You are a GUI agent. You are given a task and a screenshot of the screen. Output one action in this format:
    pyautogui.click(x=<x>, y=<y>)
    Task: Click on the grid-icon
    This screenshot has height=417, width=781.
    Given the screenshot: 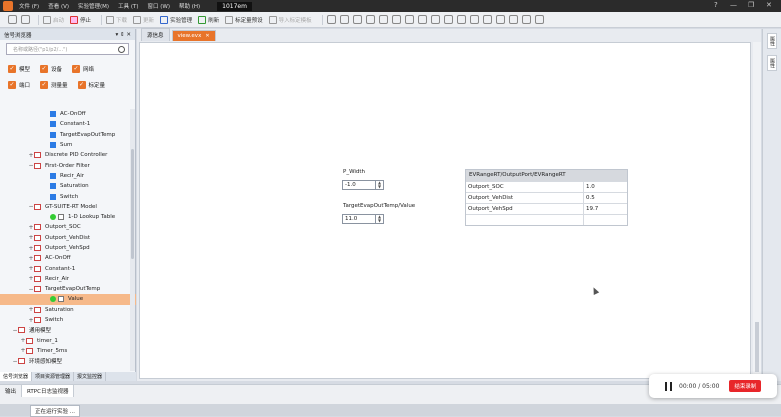 What is the action you would take?
    pyautogui.click(x=370, y=19)
    